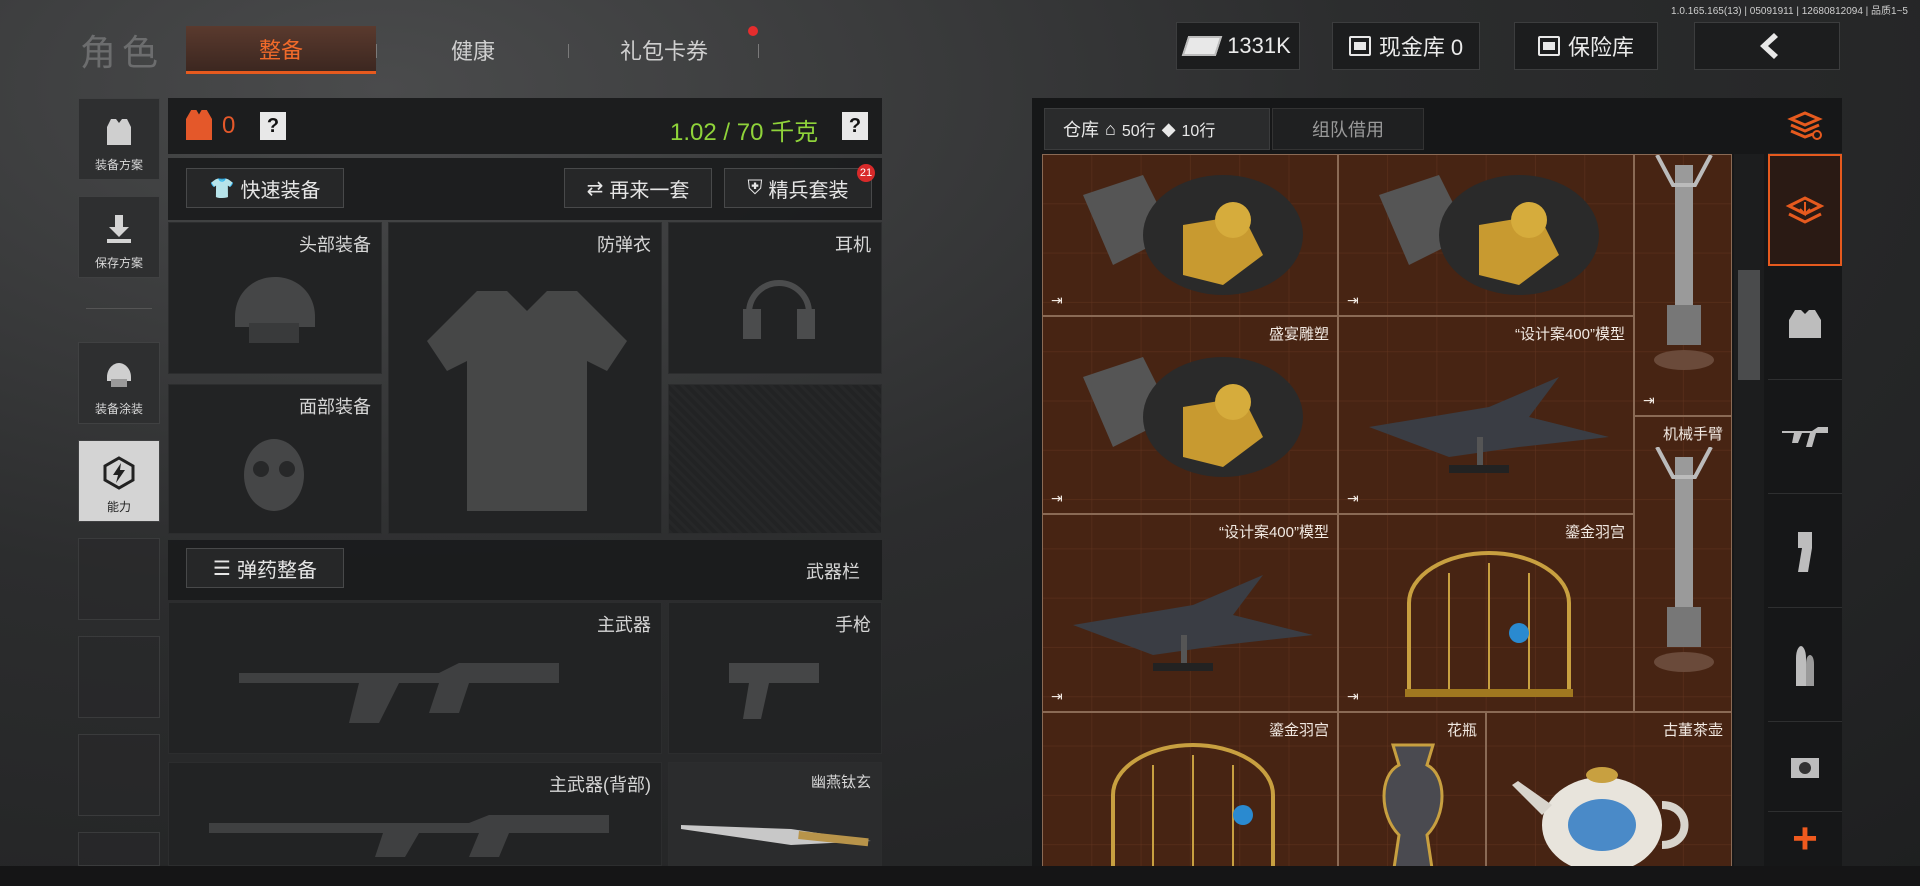 The width and height of the screenshot is (1920, 886). I want to click on tab-gift-label: 礼包卡券, so click(663, 51).